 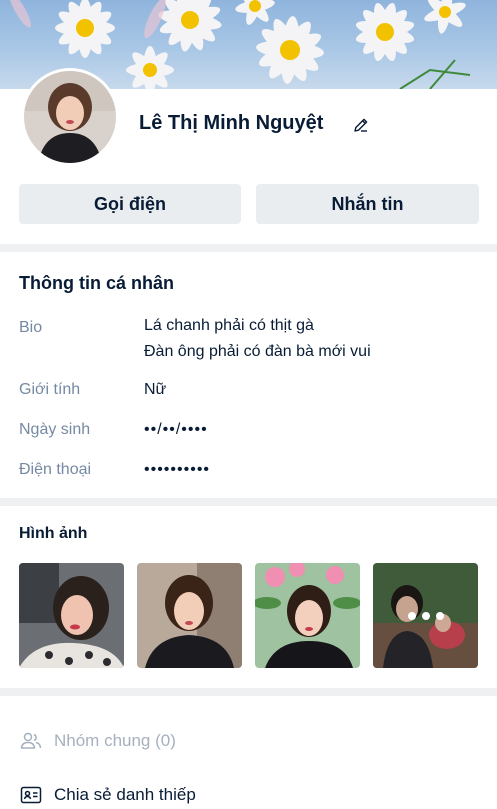 I want to click on users-icon, so click(x=31, y=740).